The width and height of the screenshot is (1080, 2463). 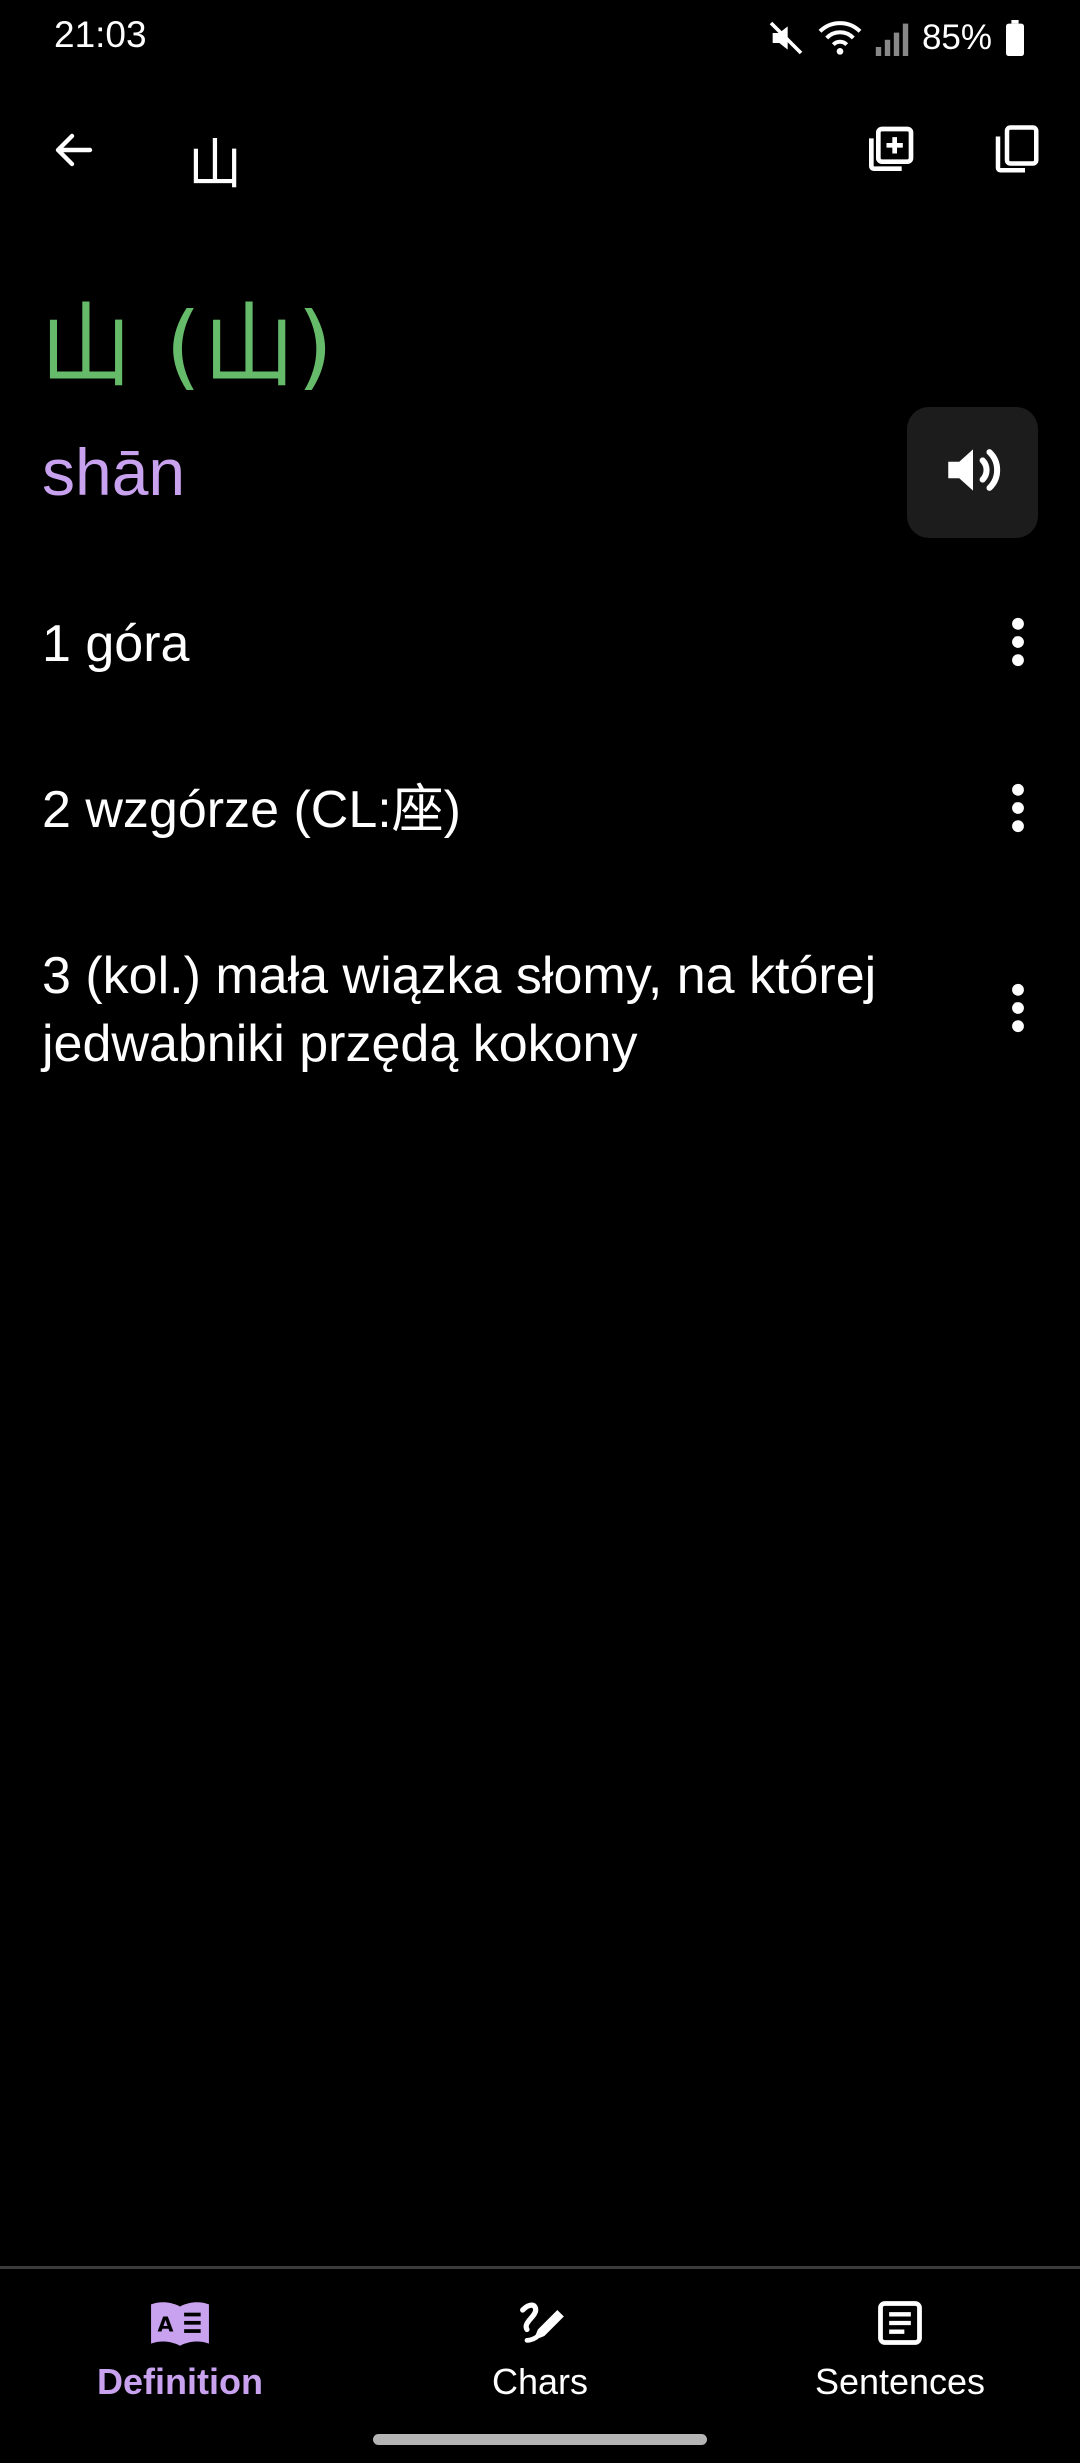 I want to click on copy-button, so click(x=1016, y=152).